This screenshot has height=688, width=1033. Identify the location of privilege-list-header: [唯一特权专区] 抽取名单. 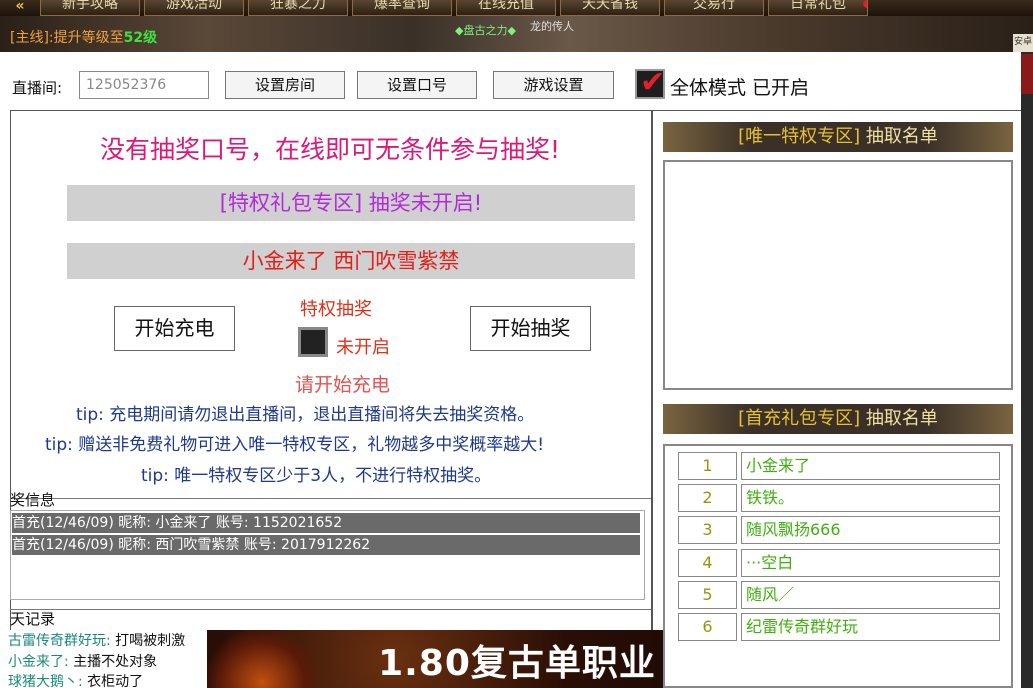
(838, 137).